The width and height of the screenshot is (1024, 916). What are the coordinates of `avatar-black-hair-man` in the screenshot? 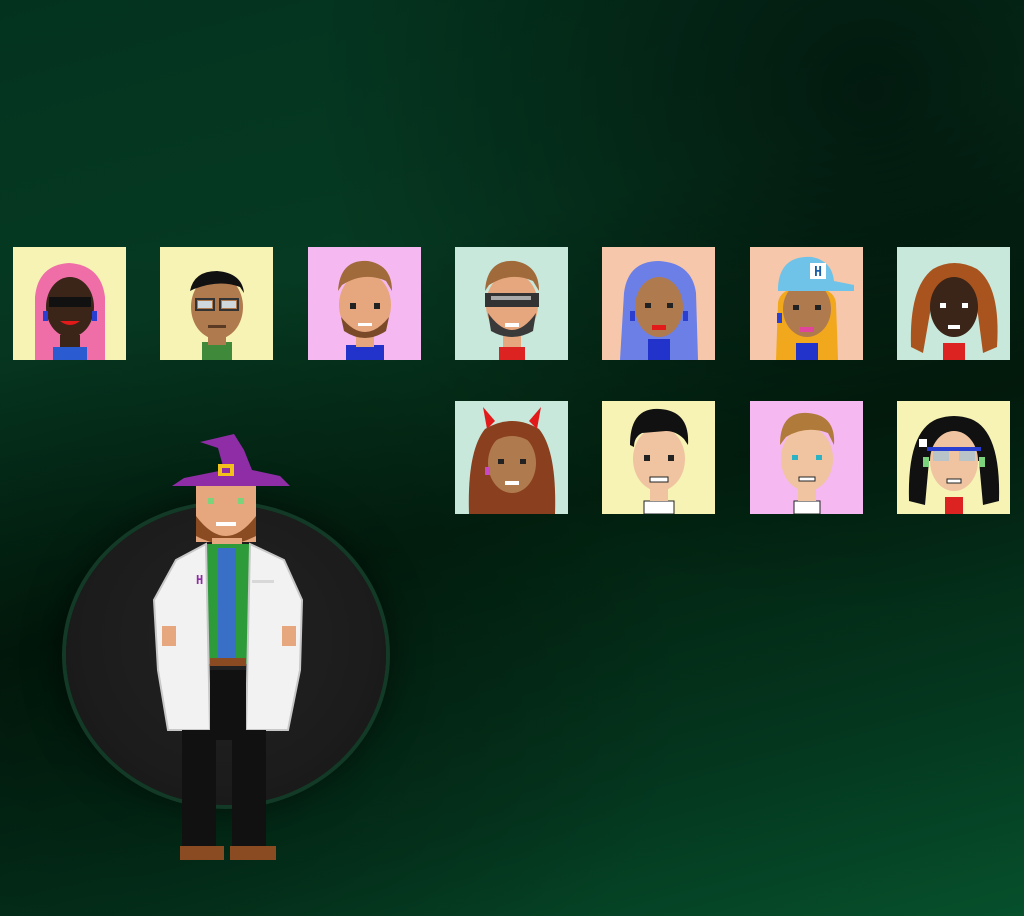 It's located at (658, 457).